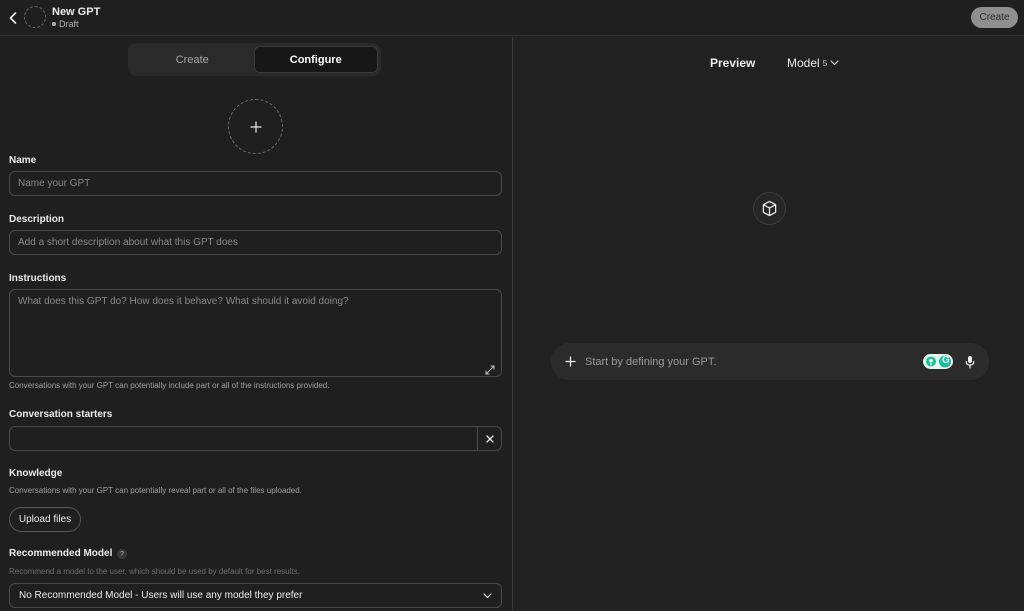  I want to click on model-selector: Model 5, so click(813, 63).